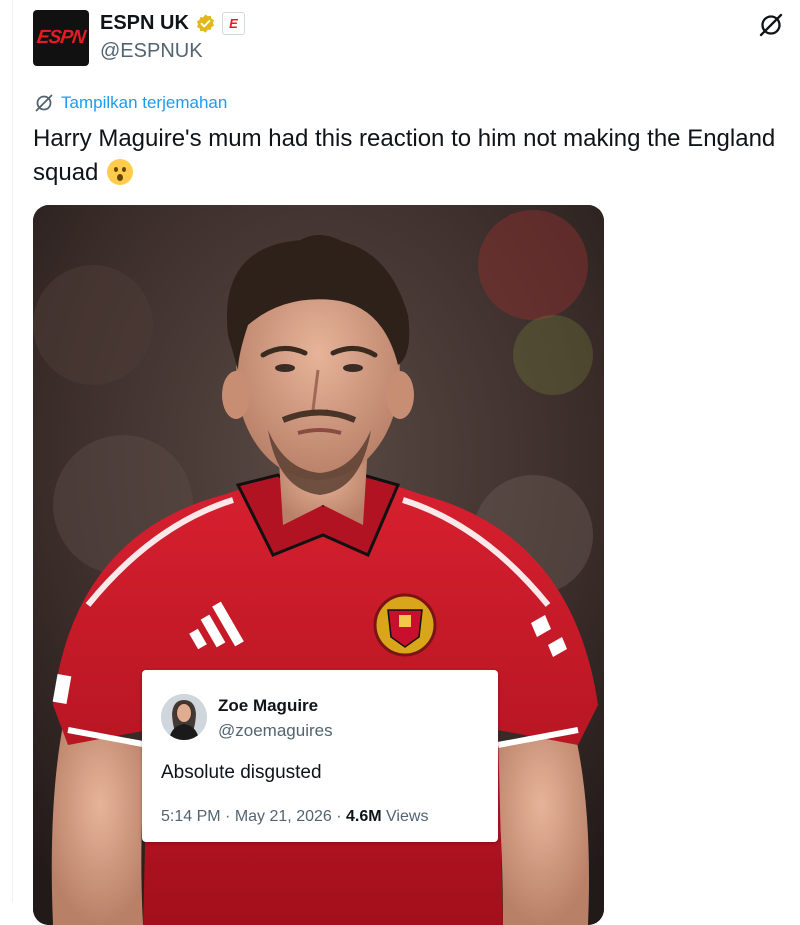 This screenshot has height=925, width=800. What do you see at coordinates (405, 625) in the screenshot?
I see `manchester-united-crest-icon` at bounding box center [405, 625].